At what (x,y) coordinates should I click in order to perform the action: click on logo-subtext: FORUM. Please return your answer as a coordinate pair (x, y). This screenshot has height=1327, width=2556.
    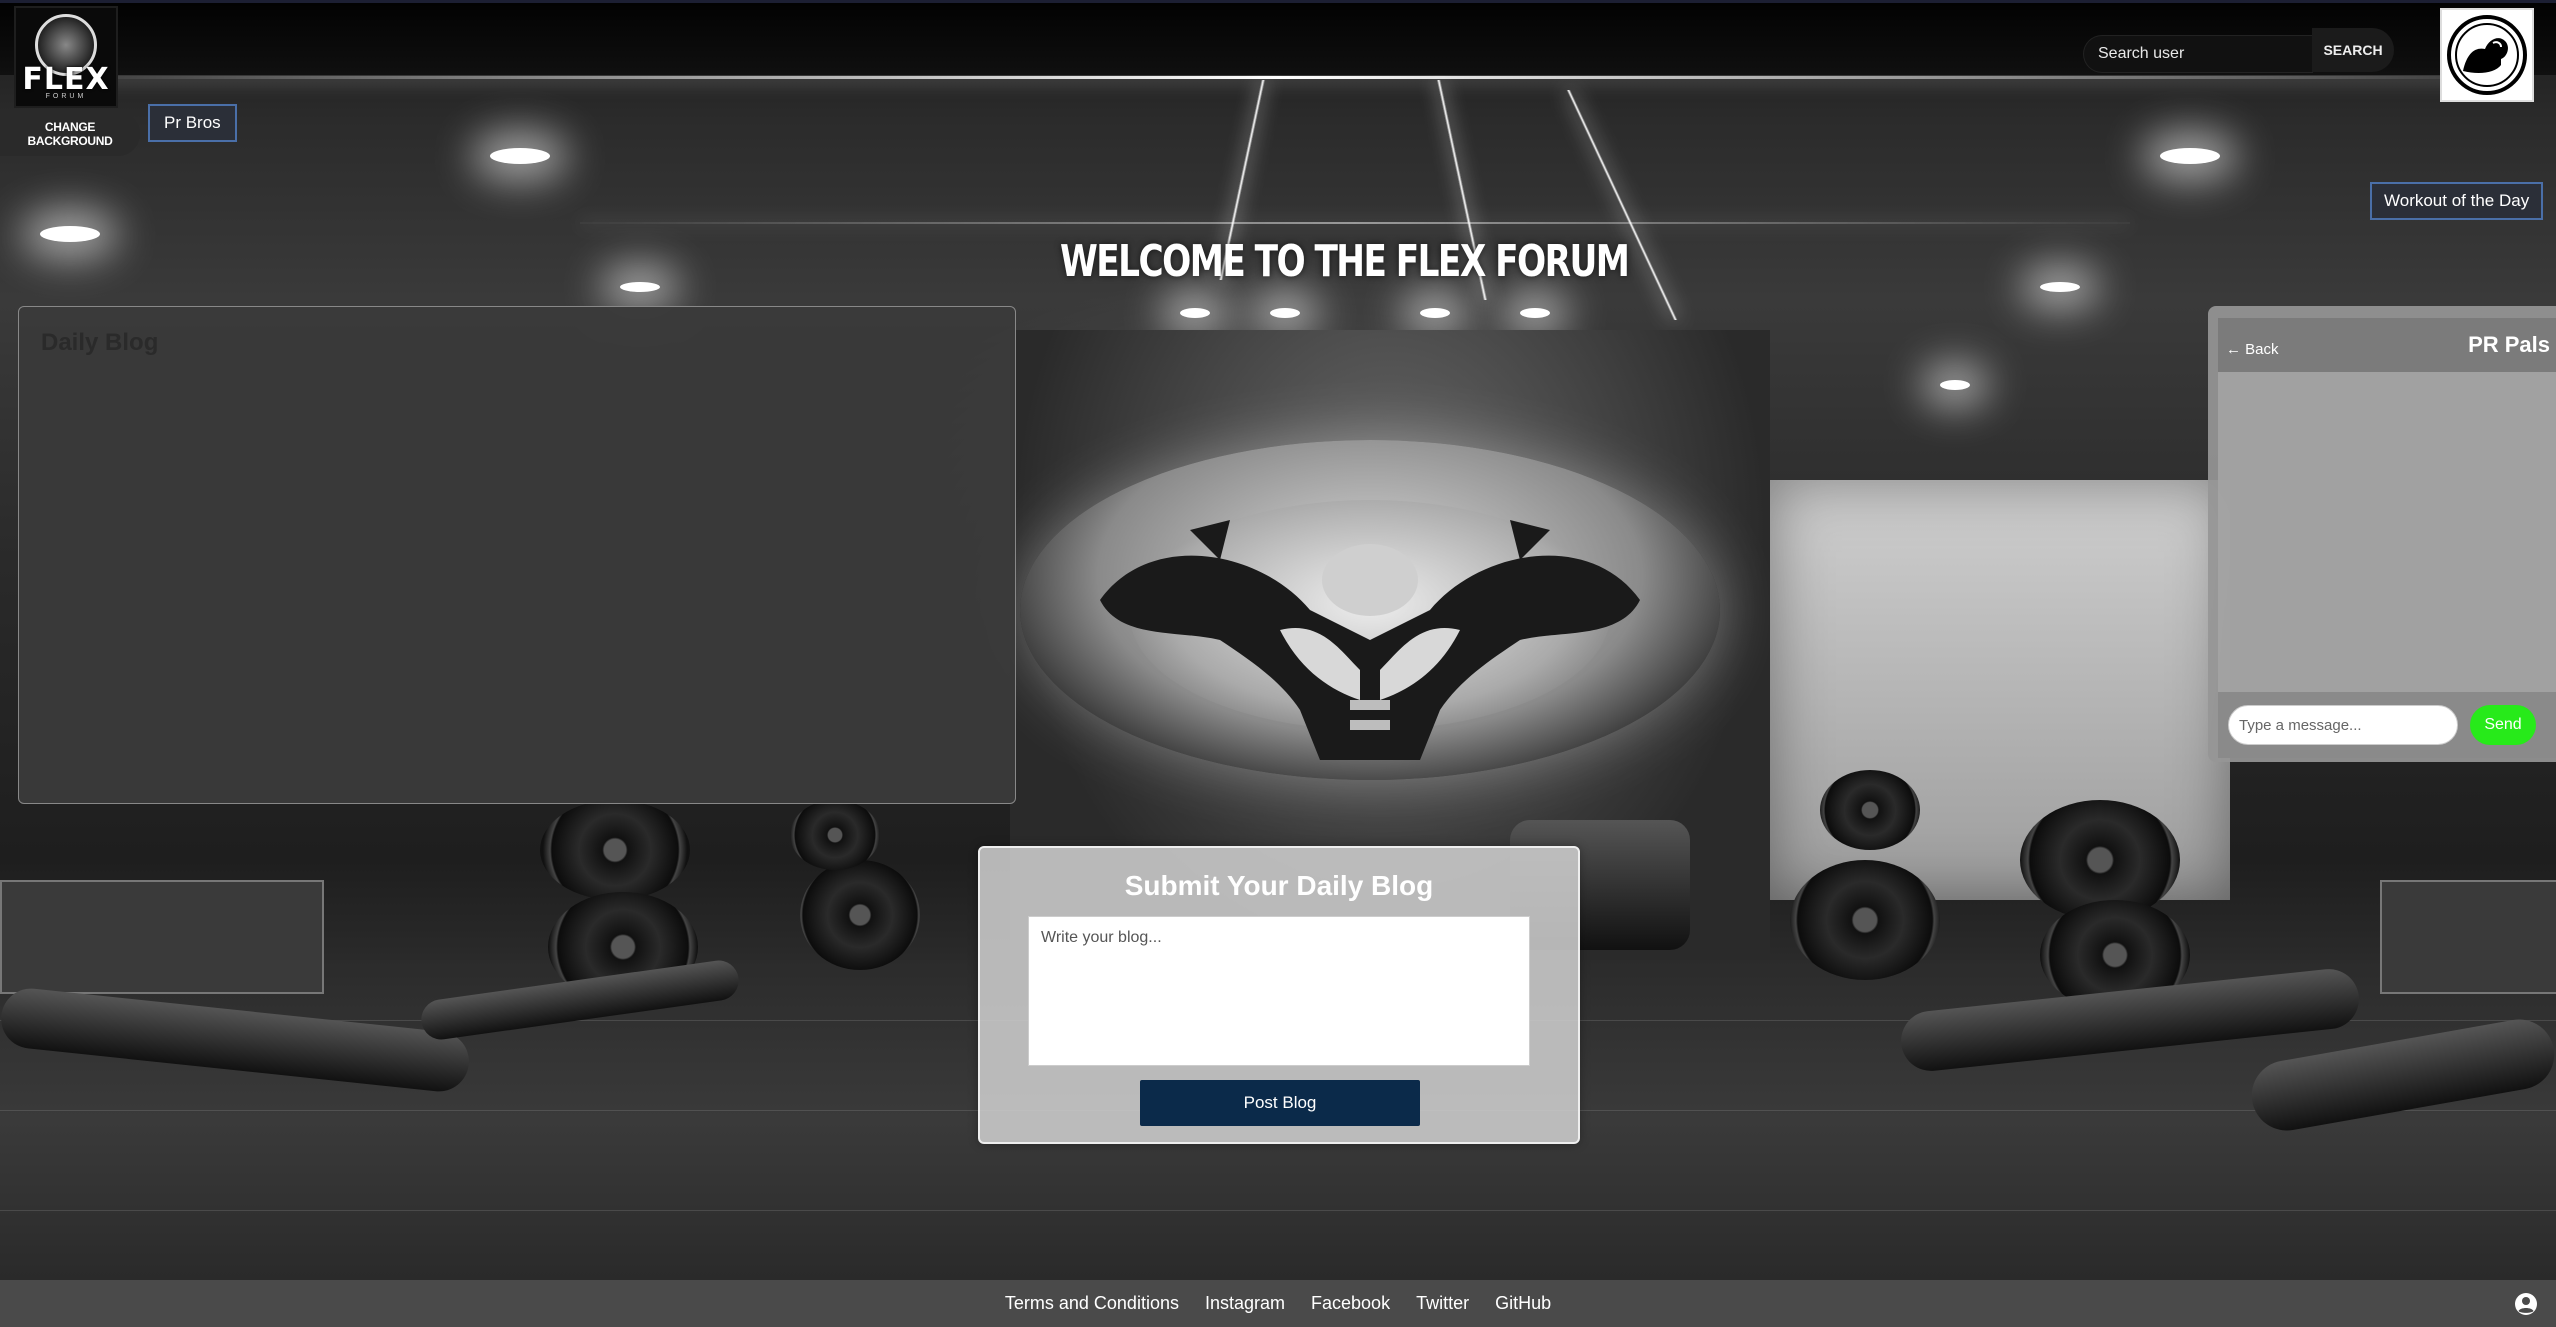
    Looking at the image, I should click on (66, 96).